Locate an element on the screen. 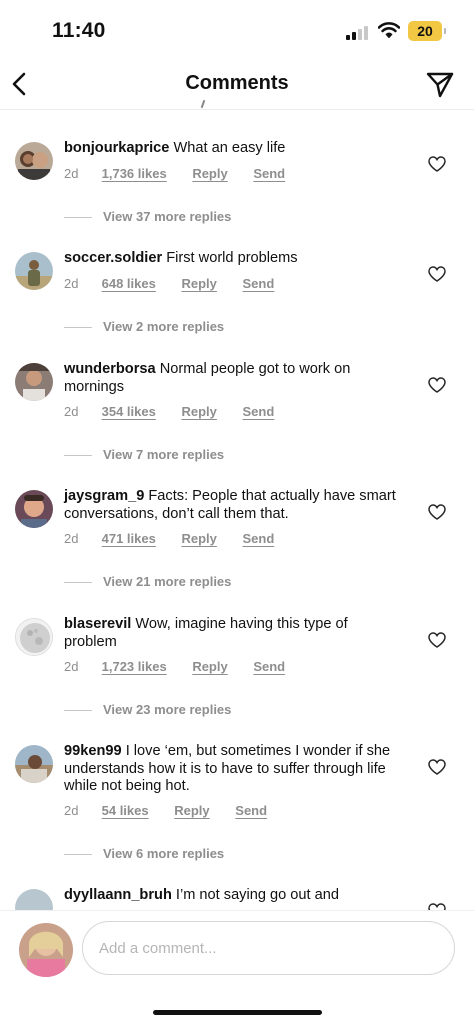  view-replies-button: View 23 more replies is located at coordinates (147, 709).